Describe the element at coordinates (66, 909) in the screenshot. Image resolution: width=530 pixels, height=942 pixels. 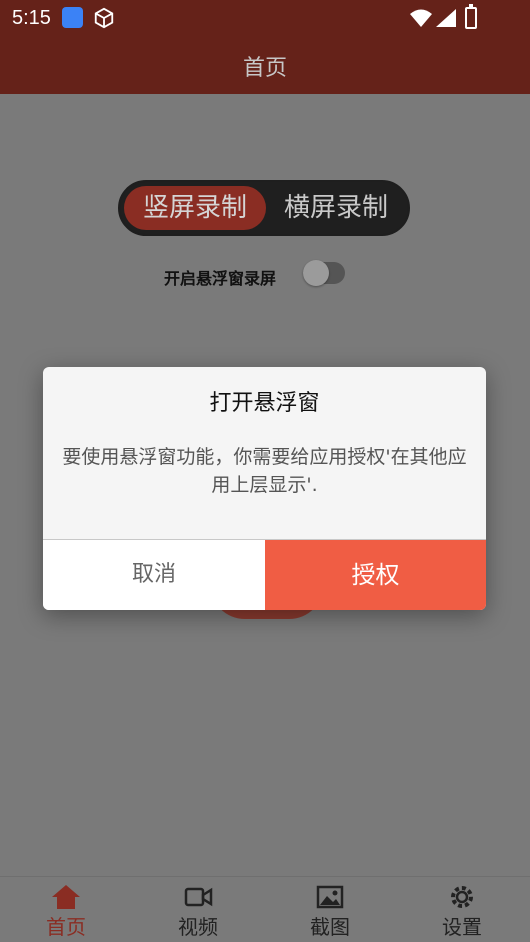
I see `nav-item-home: 首页` at that location.